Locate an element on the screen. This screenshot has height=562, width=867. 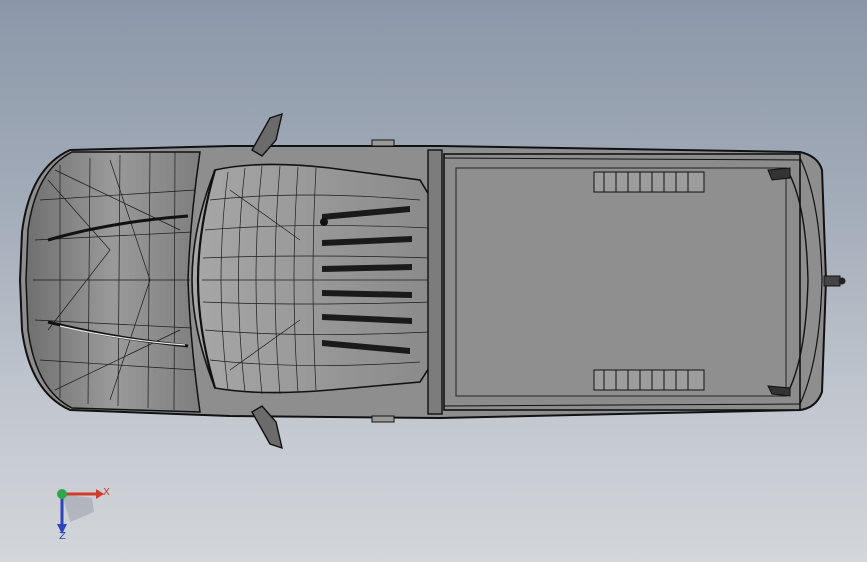
tow-hitch is located at coordinates (832, 281).